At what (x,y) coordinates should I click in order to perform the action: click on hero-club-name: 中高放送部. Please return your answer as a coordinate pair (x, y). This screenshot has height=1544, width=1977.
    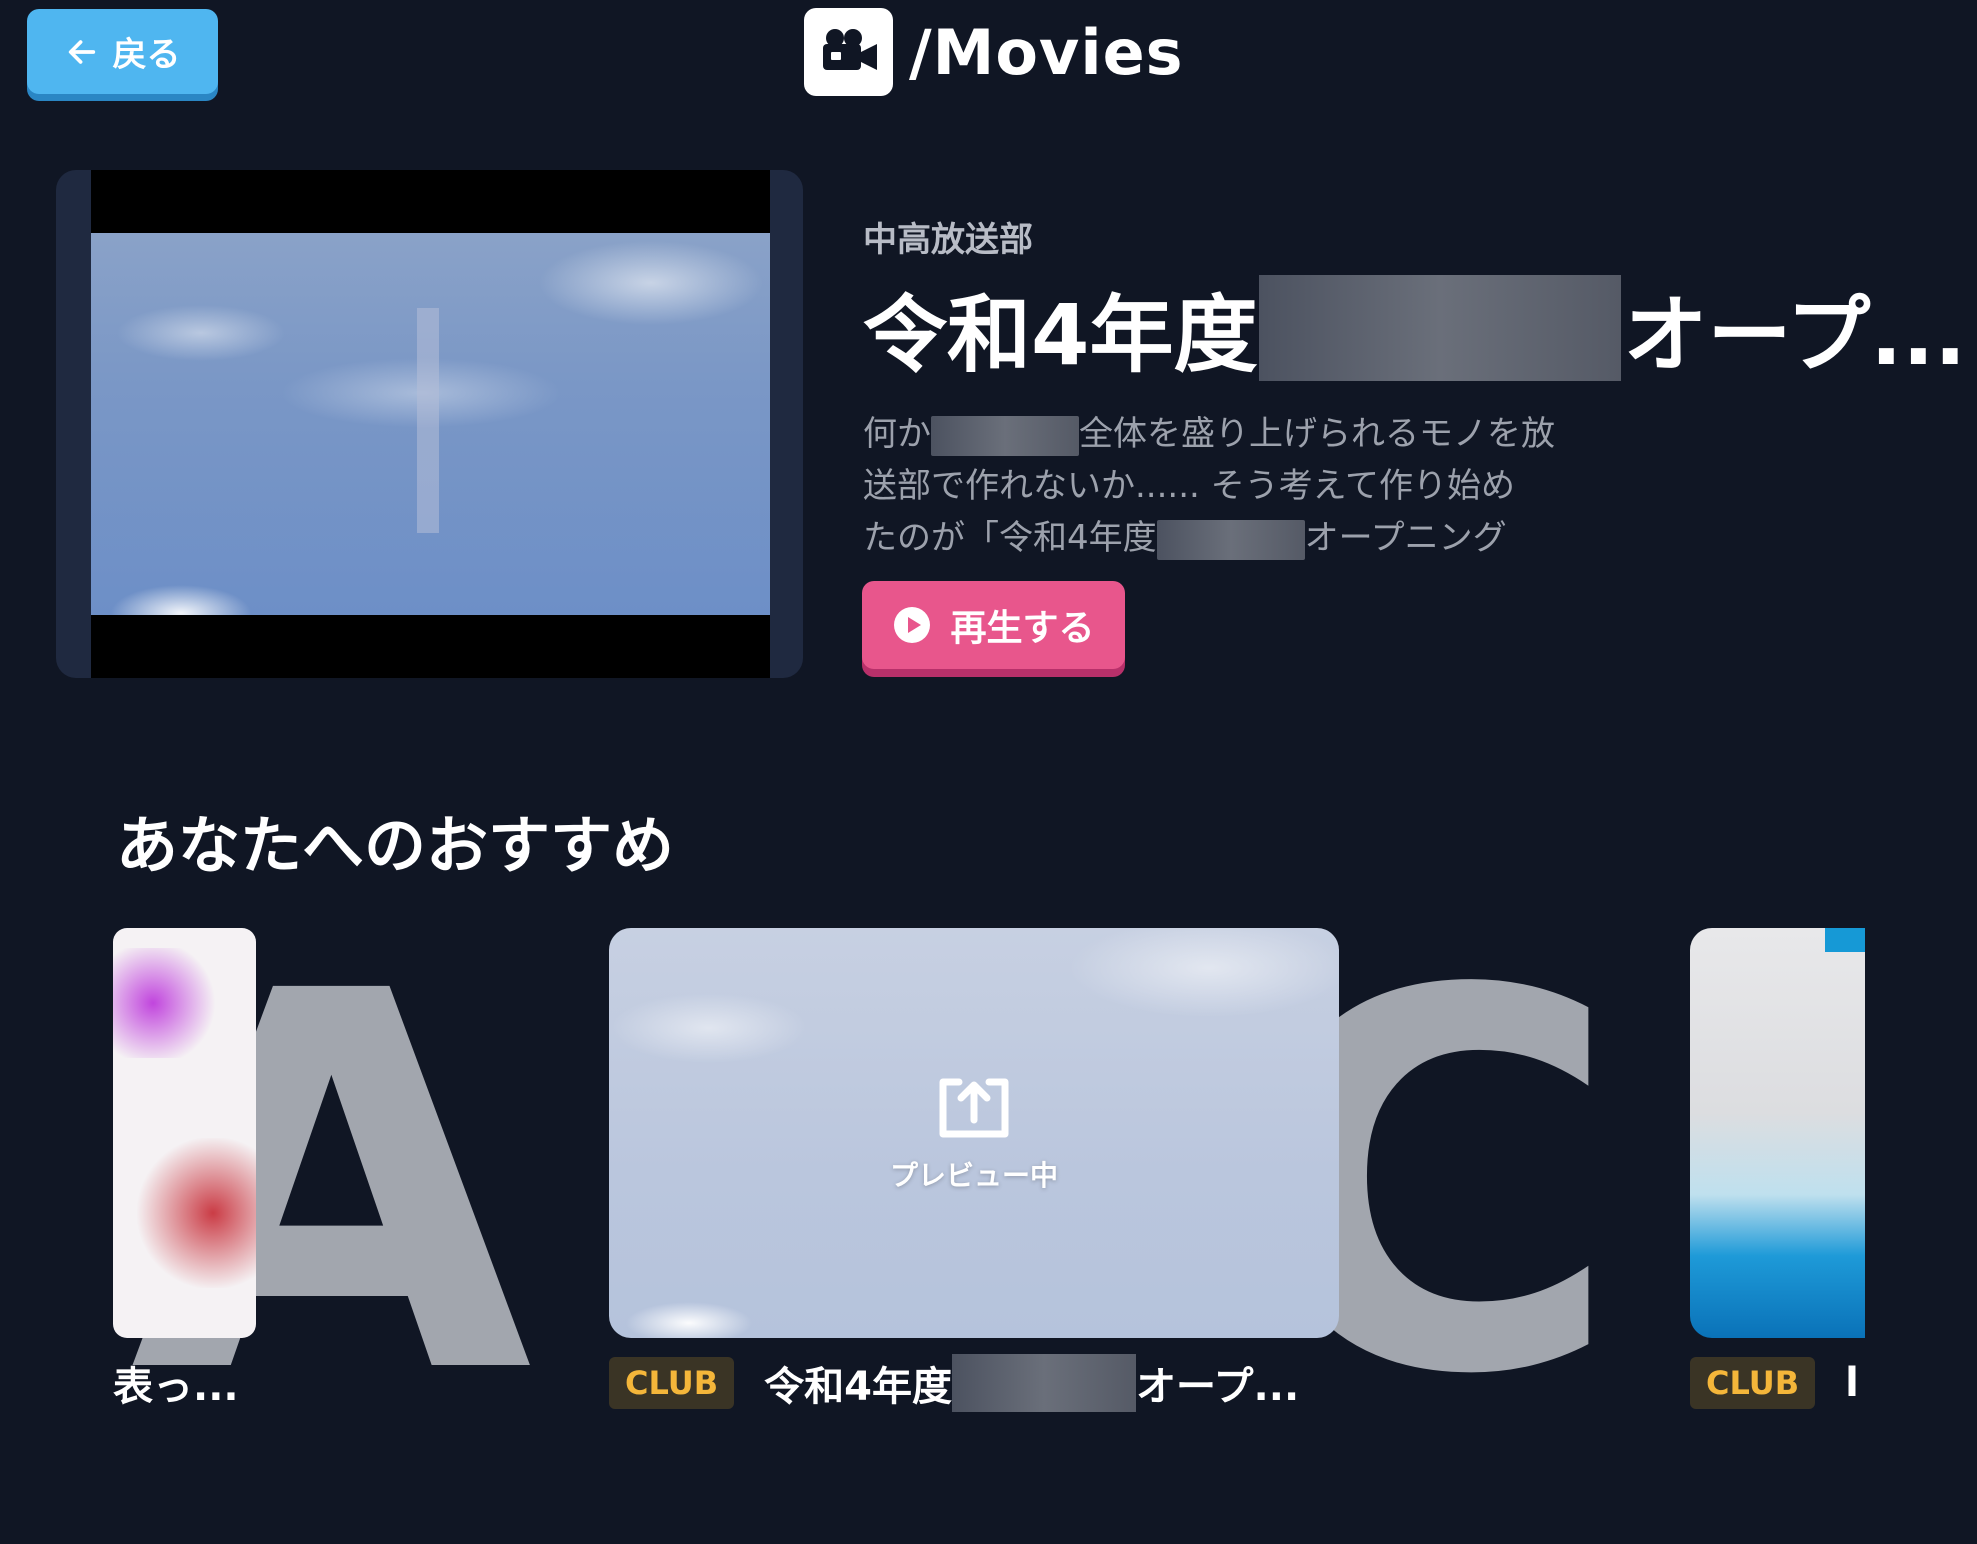
    Looking at the image, I should click on (948, 240).